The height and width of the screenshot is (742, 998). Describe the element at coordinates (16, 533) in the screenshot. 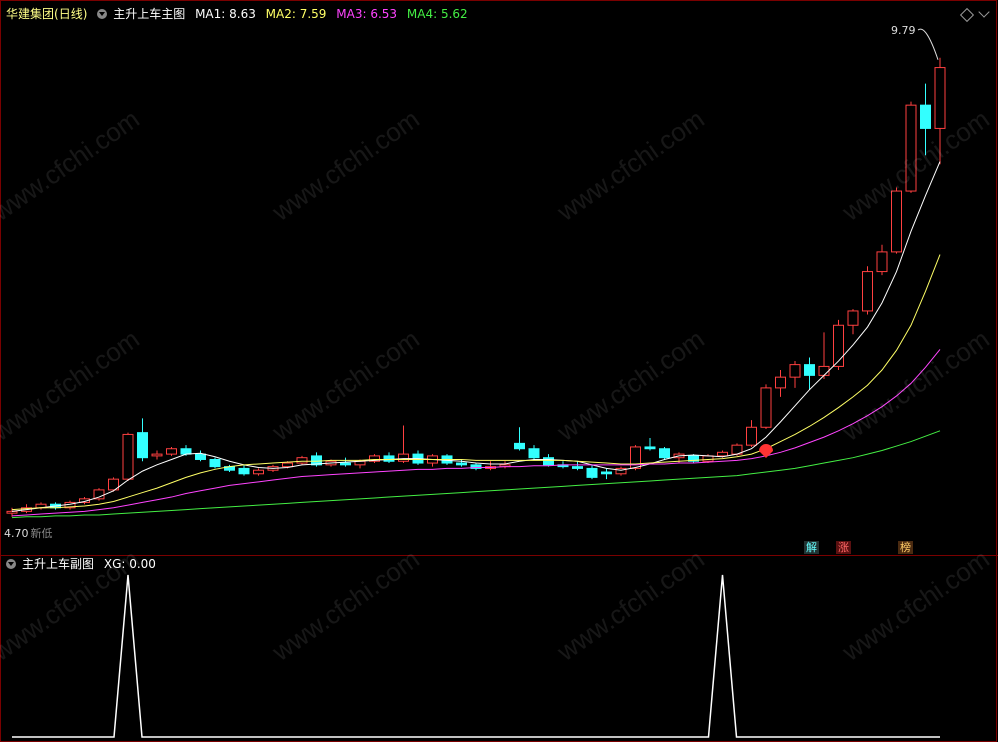

I see `low-price-value: 4.70` at that location.